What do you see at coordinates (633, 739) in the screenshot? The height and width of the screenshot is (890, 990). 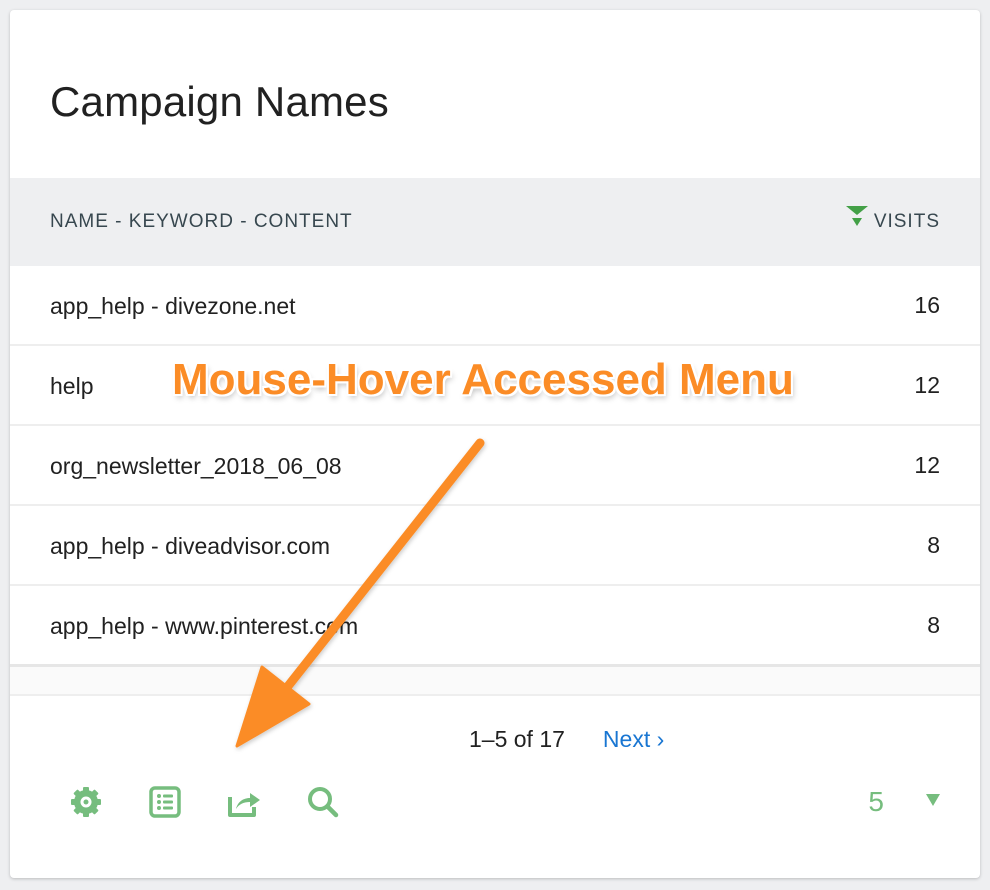 I see `next-page-link: Next ›` at bounding box center [633, 739].